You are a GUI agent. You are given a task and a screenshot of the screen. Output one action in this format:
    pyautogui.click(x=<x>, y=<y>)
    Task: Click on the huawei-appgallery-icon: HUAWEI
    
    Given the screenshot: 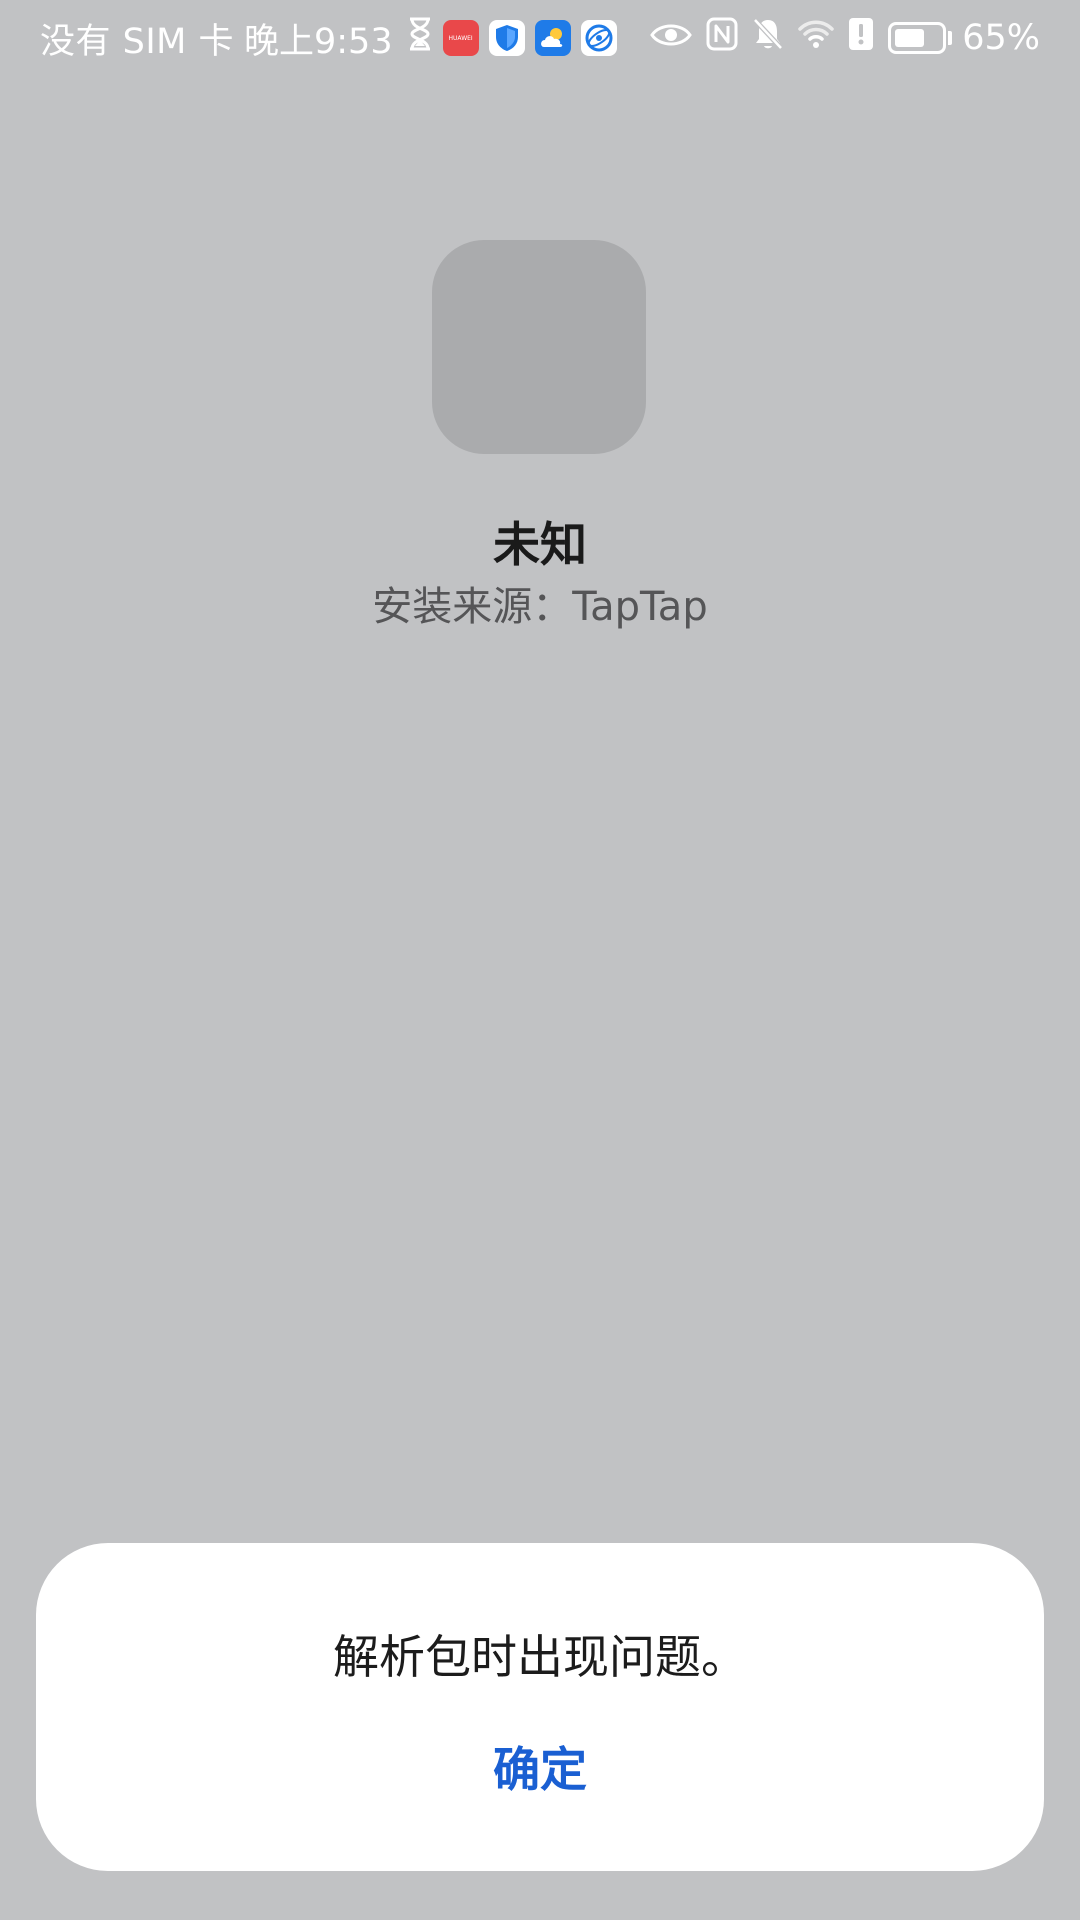 What is the action you would take?
    pyautogui.click(x=460, y=38)
    